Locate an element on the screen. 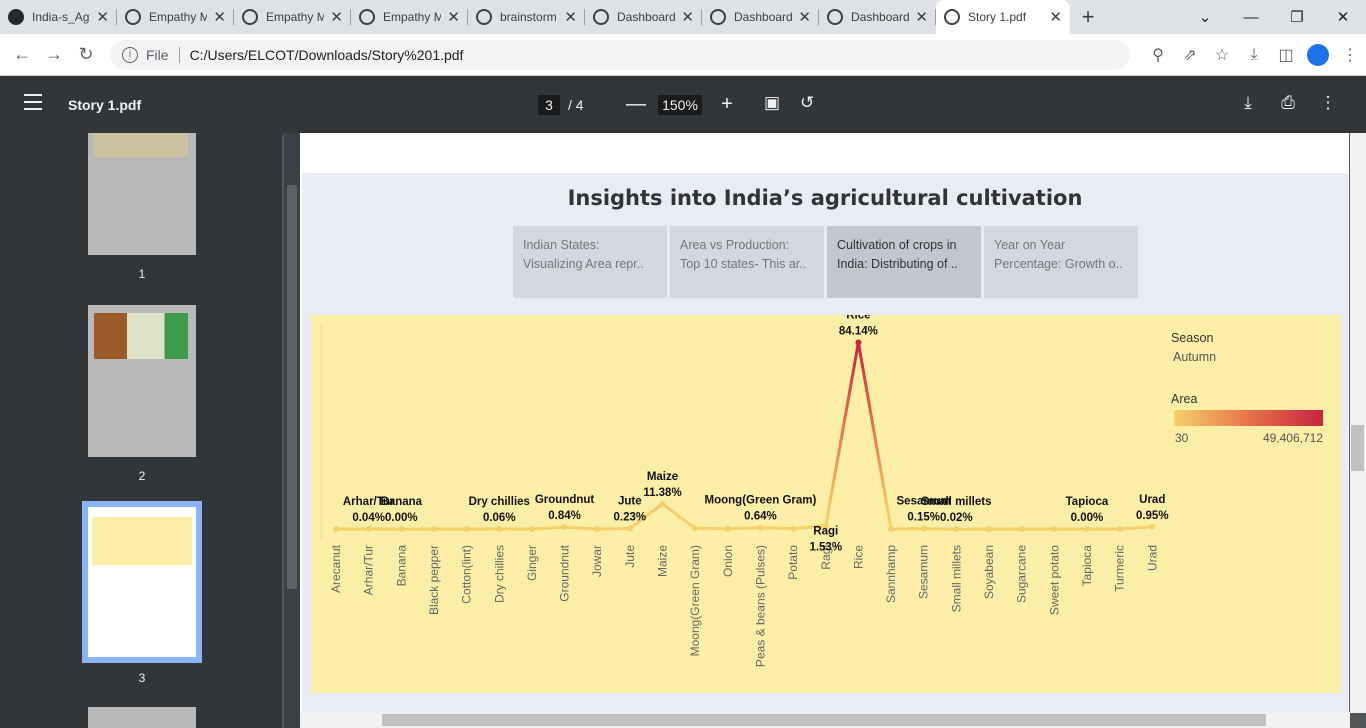 Image resolution: width=1366 pixels, height=728 pixels. browser-tab: India-s_Ag ✕ is located at coordinates (58, 17).